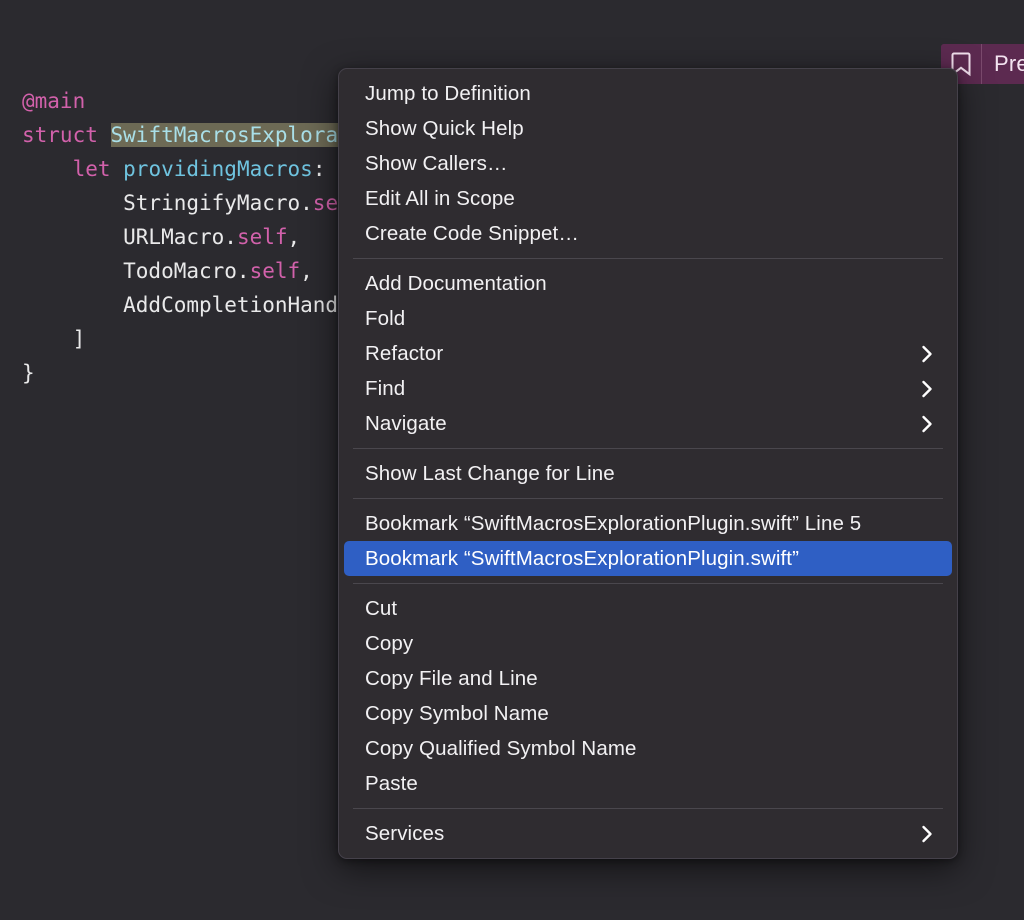 This screenshot has width=1024, height=920. Describe the element at coordinates (648, 713) in the screenshot. I see `menu-item-copy-symbol-name: Copy Symbol Name` at that location.